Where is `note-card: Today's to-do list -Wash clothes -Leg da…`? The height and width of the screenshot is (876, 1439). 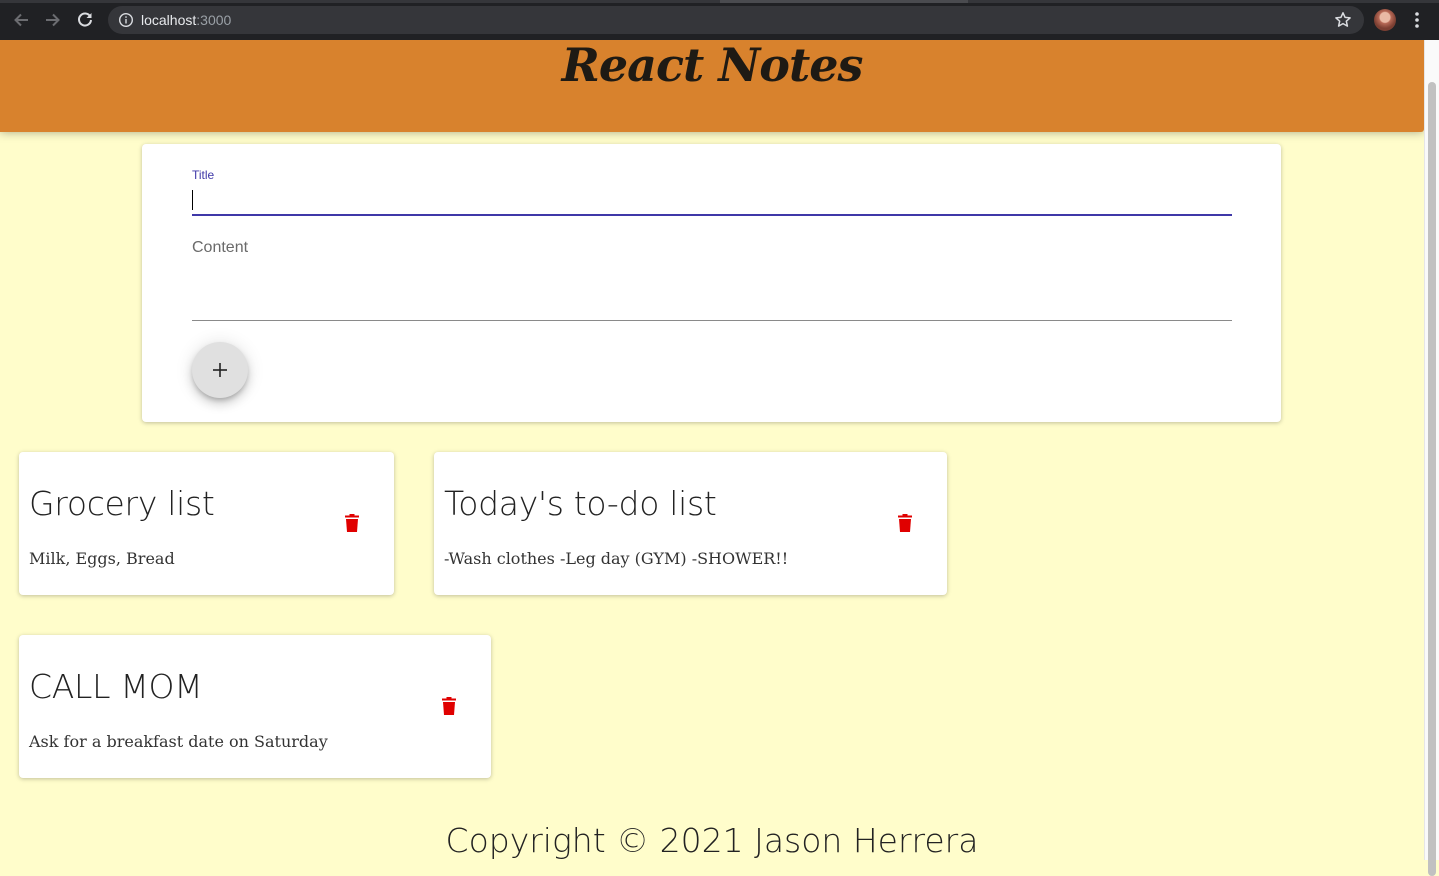
note-card: Today's to-do list -Wash clothes -Leg da… is located at coordinates (690, 523).